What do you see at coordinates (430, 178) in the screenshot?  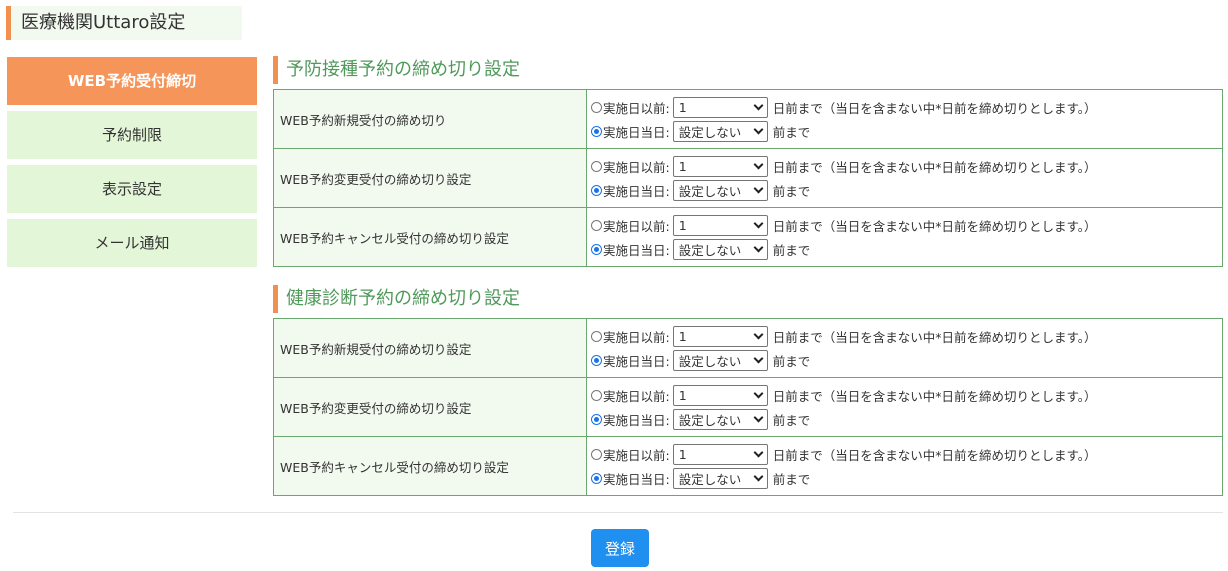 I see `row-label: WEB予約変更受付の締め切り設定` at bounding box center [430, 178].